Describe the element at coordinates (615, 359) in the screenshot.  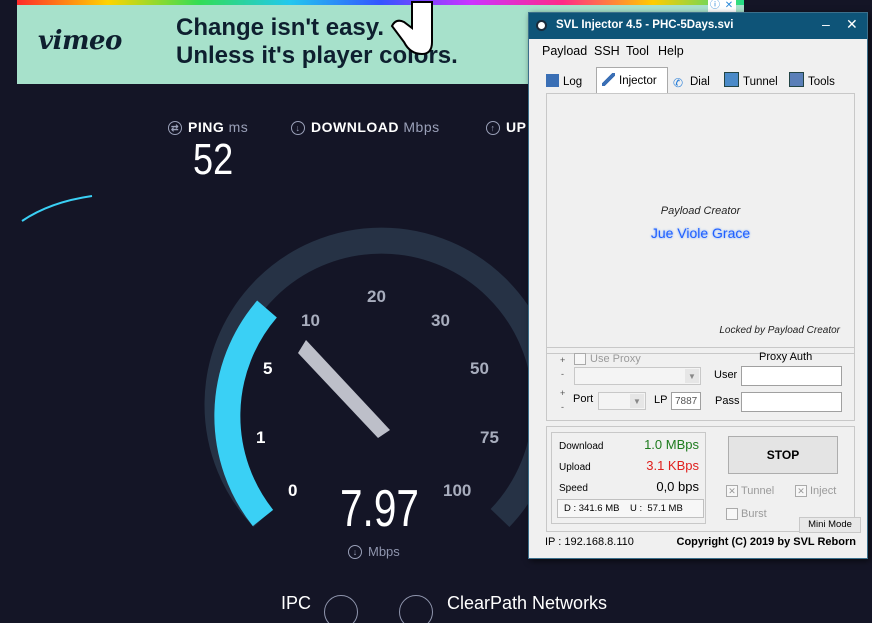
I see `use-proxy-label: Use Proxy` at that location.